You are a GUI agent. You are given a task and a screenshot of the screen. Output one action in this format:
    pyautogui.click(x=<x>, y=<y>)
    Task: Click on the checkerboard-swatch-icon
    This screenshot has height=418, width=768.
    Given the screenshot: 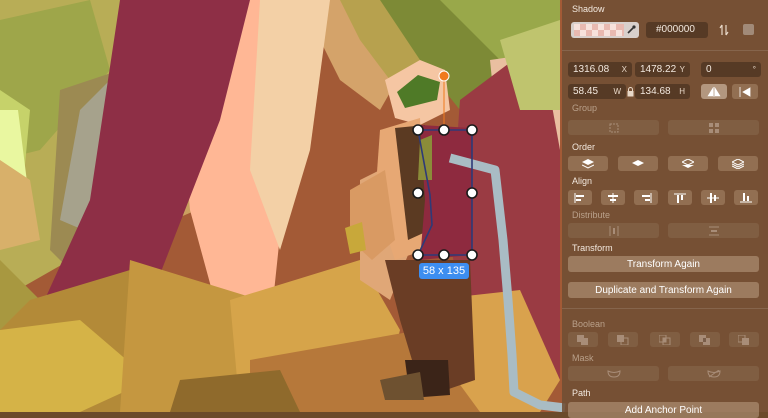 What is the action you would take?
    pyautogui.click(x=599, y=30)
    